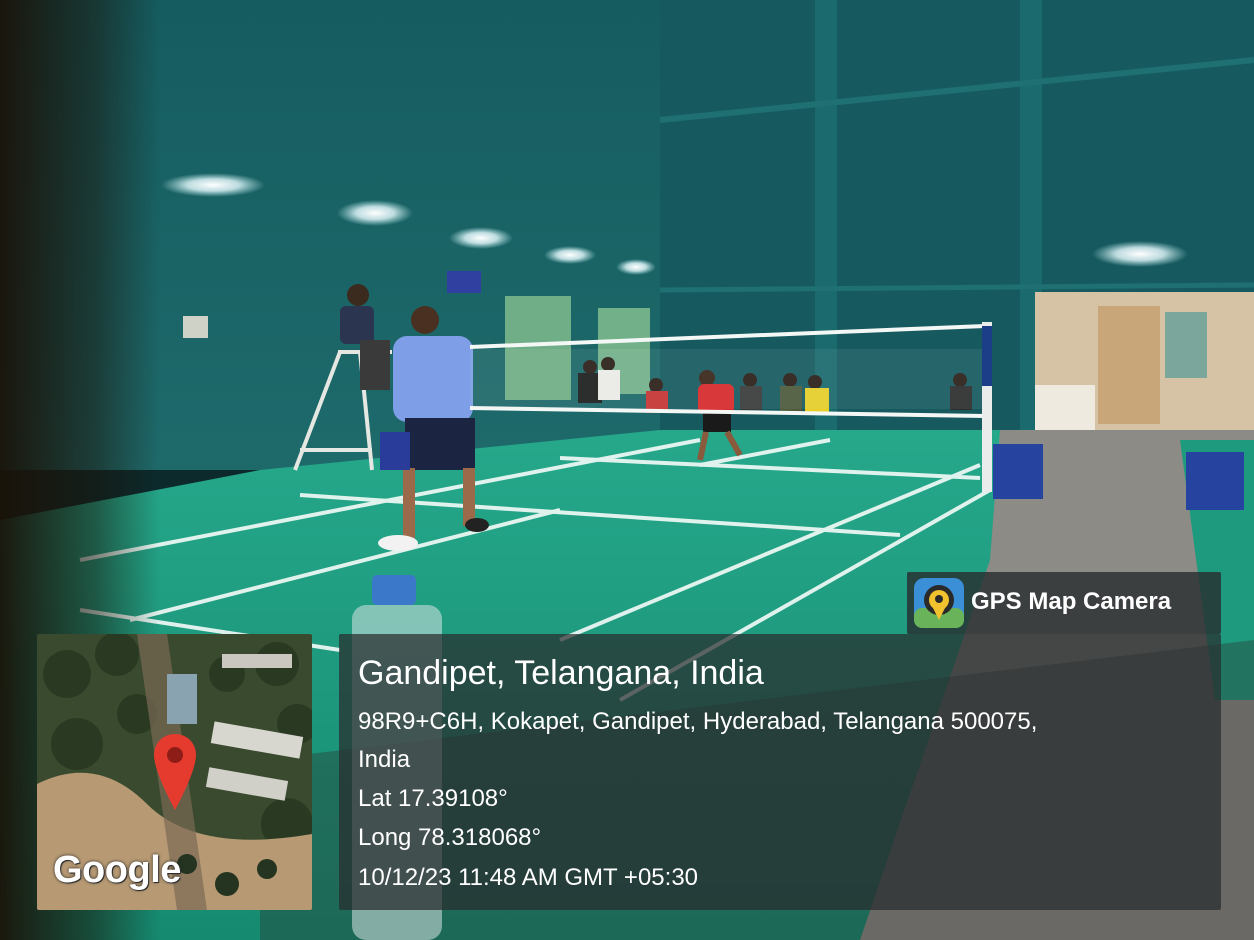  What do you see at coordinates (939, 603) in the screenshot?
I see `gps-camera-icon` at bounding box center [939, 603].